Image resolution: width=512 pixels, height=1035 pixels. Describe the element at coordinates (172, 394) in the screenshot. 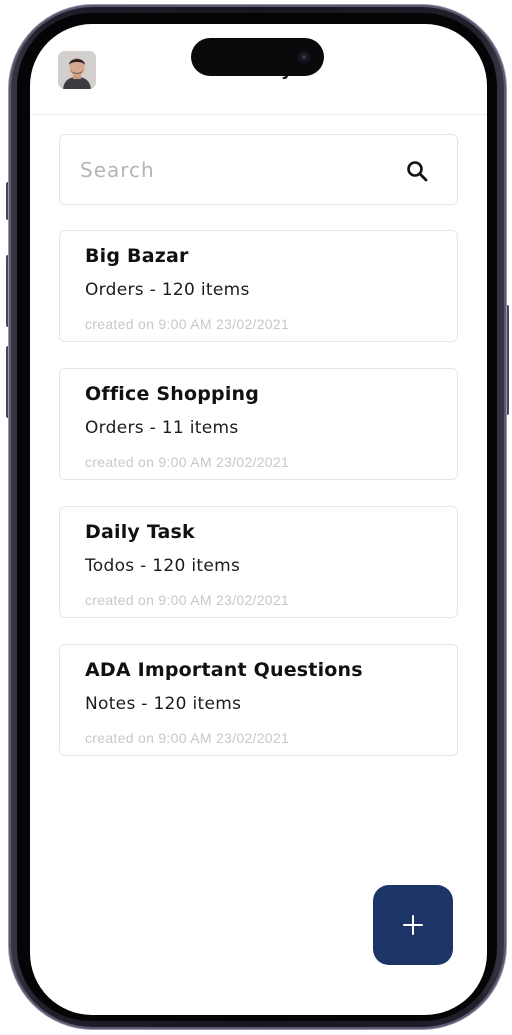

I see `list-title: Office Shopping` at that location.